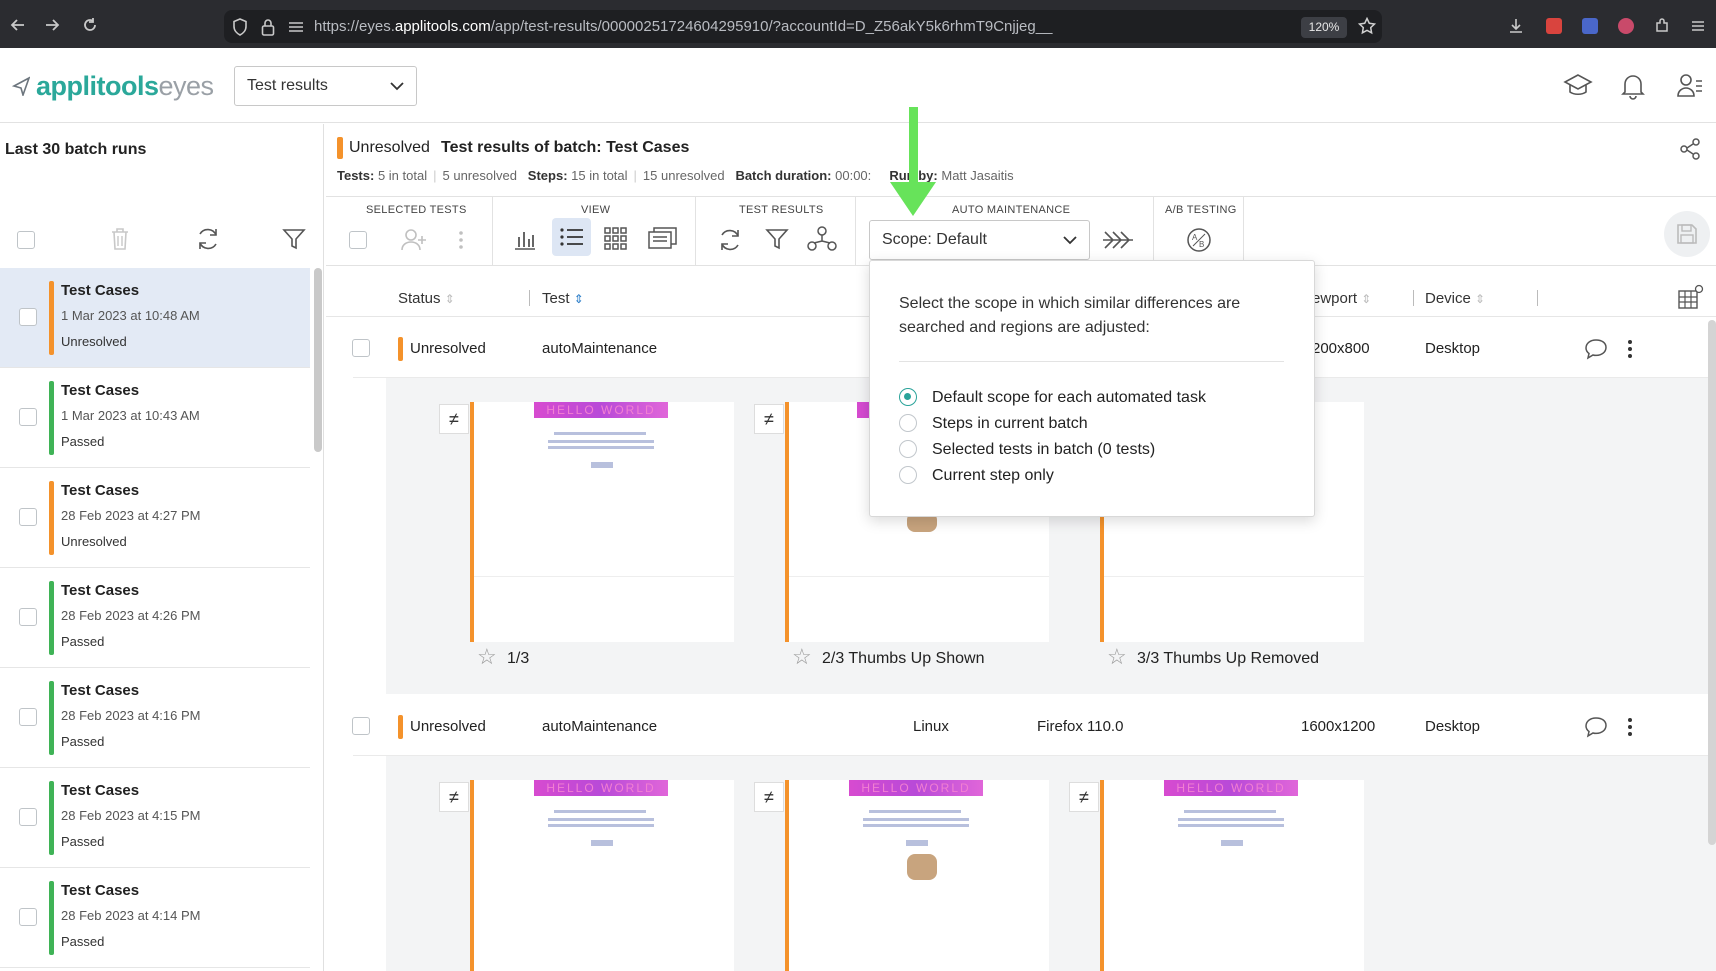 The height and width of the screenshot is (971, 1716). Describe the element at coordinates (325, 86) in the screenshot. I see `page-selector: Test results` at that location.